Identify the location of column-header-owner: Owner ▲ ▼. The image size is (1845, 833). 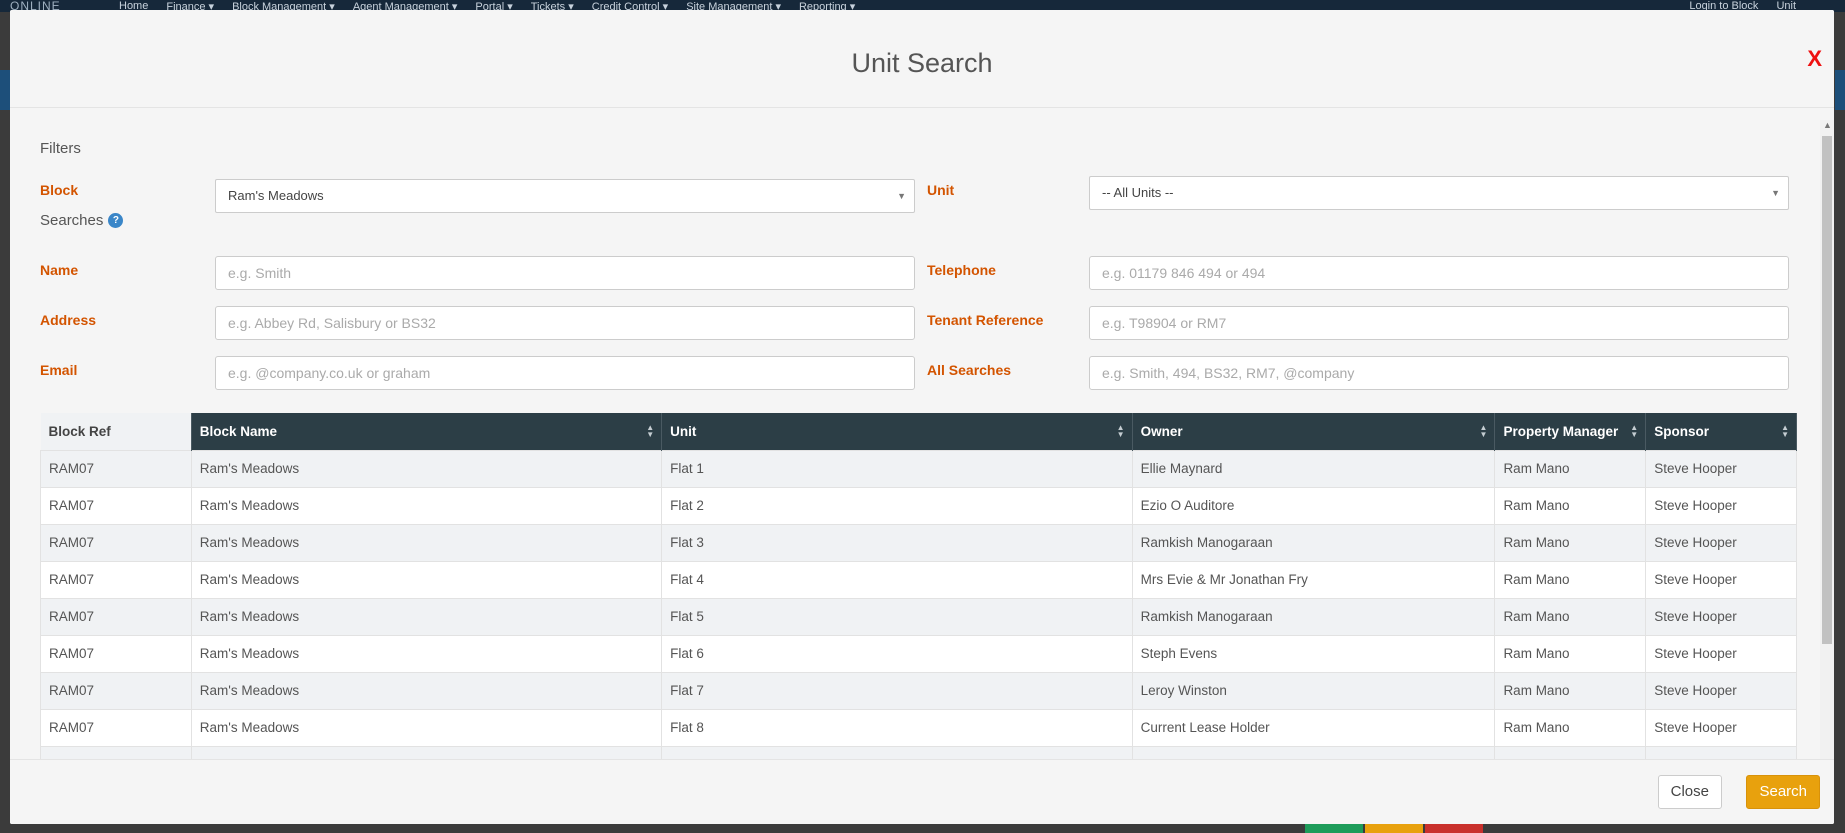
(1314, 431).